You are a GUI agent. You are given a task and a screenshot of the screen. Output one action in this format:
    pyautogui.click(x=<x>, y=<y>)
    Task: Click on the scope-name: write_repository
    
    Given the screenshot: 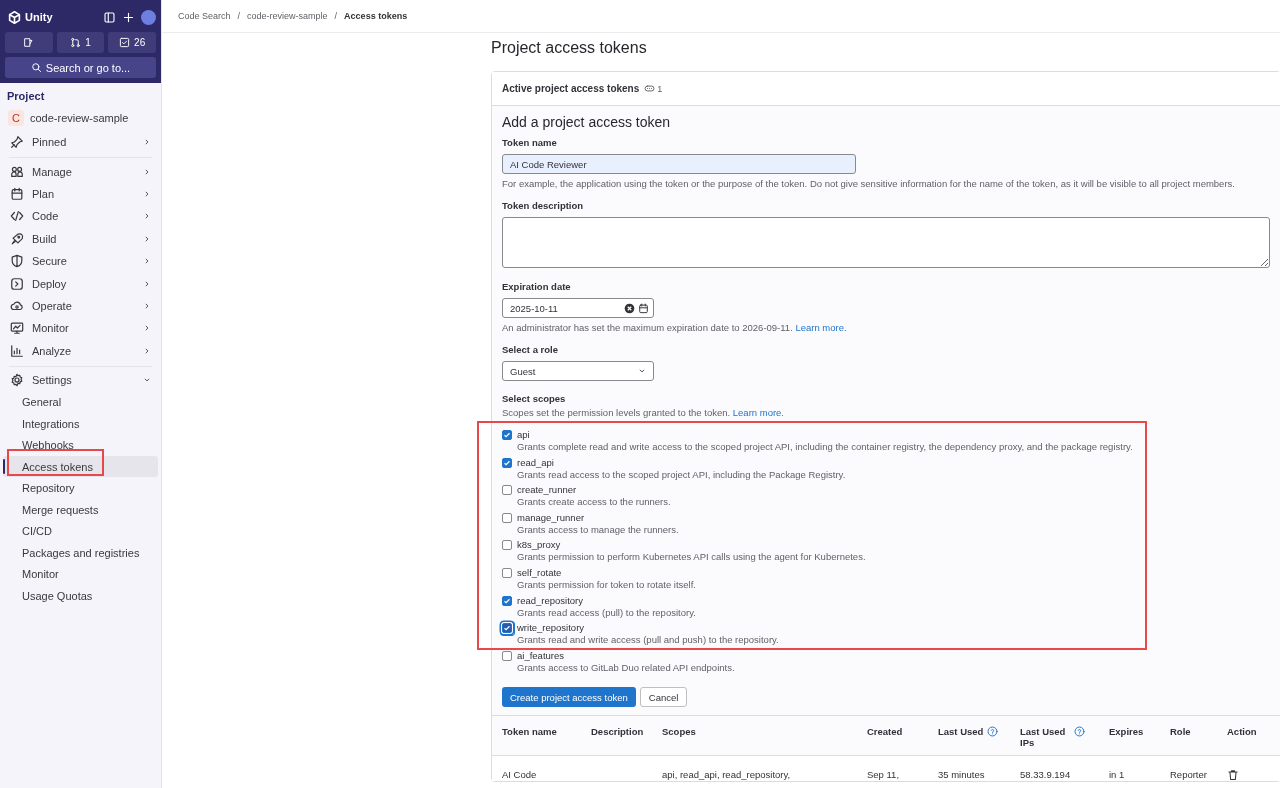 What is the action you would take?
    pyautogui.click(x=551, y=628)
    